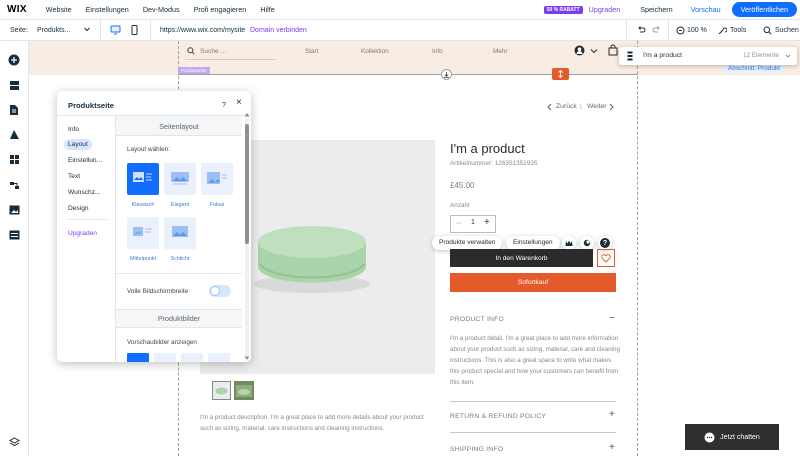  I want to click on tab-layout: Layout, so click(78, 144).